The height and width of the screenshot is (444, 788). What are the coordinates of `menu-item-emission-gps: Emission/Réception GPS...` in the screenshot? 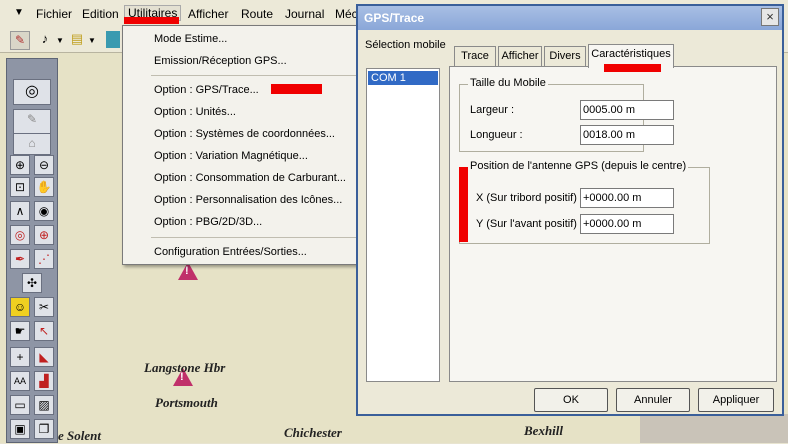 It's located at (220, 61).